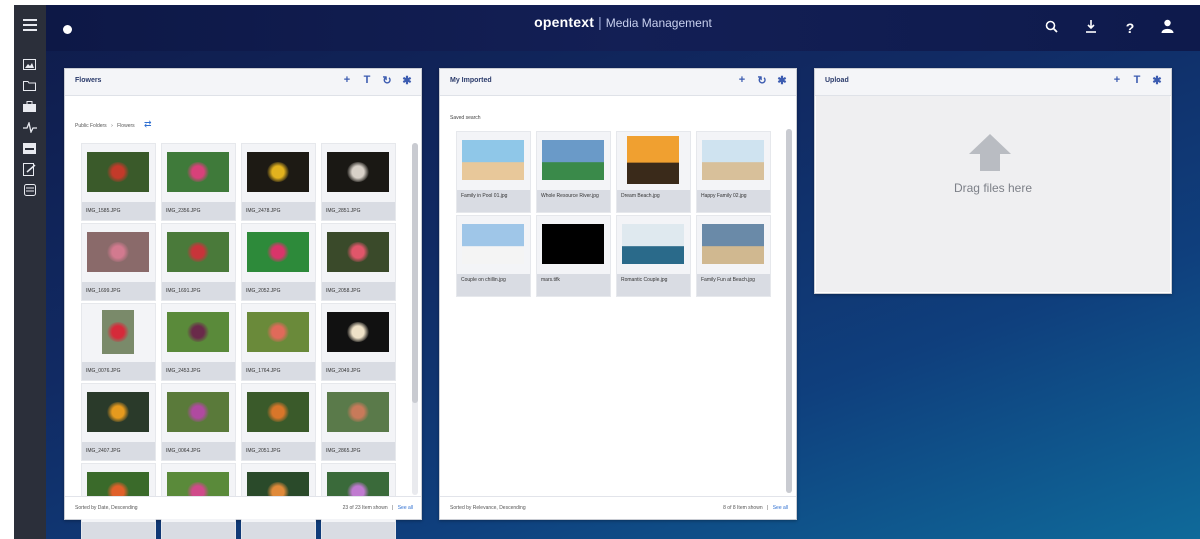 The width and height of the screenshot is (1200, 539). What do you see at coordinates (118, 291) in the screenshot?
I see `flower-filename: IMG_1699.JPG` at bounding box center [118, 291].